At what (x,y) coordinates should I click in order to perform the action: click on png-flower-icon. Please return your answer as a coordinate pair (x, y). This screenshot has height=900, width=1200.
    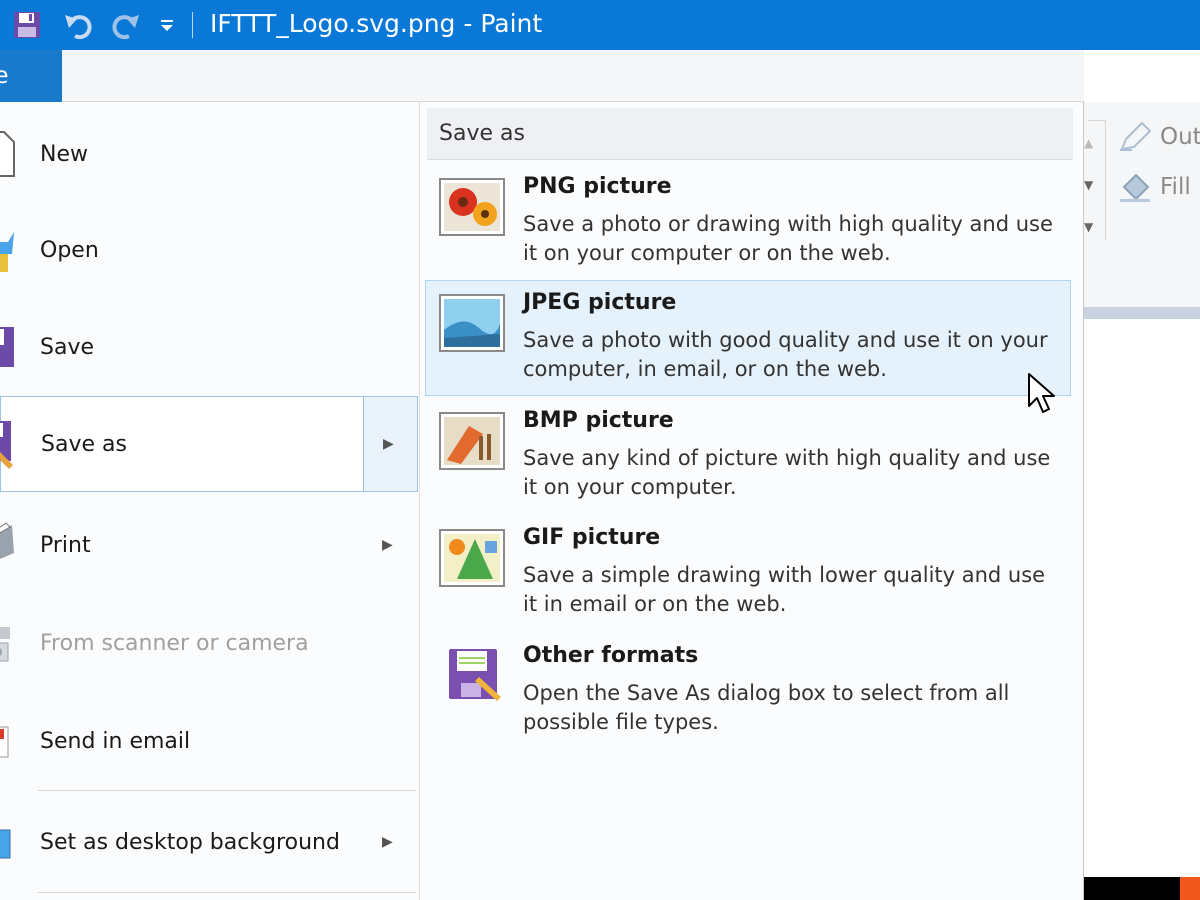
    Looking at the image, I should click on (472, 207).